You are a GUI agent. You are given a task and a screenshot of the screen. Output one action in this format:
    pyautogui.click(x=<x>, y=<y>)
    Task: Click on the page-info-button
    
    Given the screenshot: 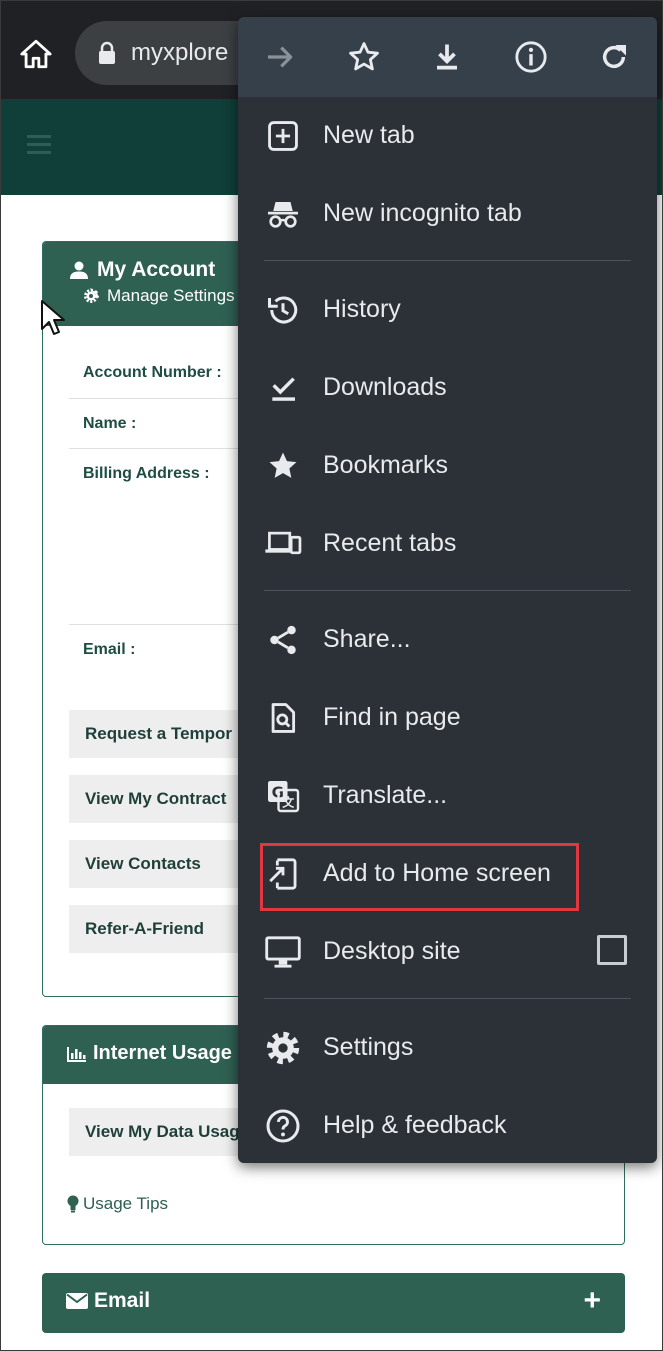 What is the action you would take?
    pyautogui.click(x=531, y=57)
    